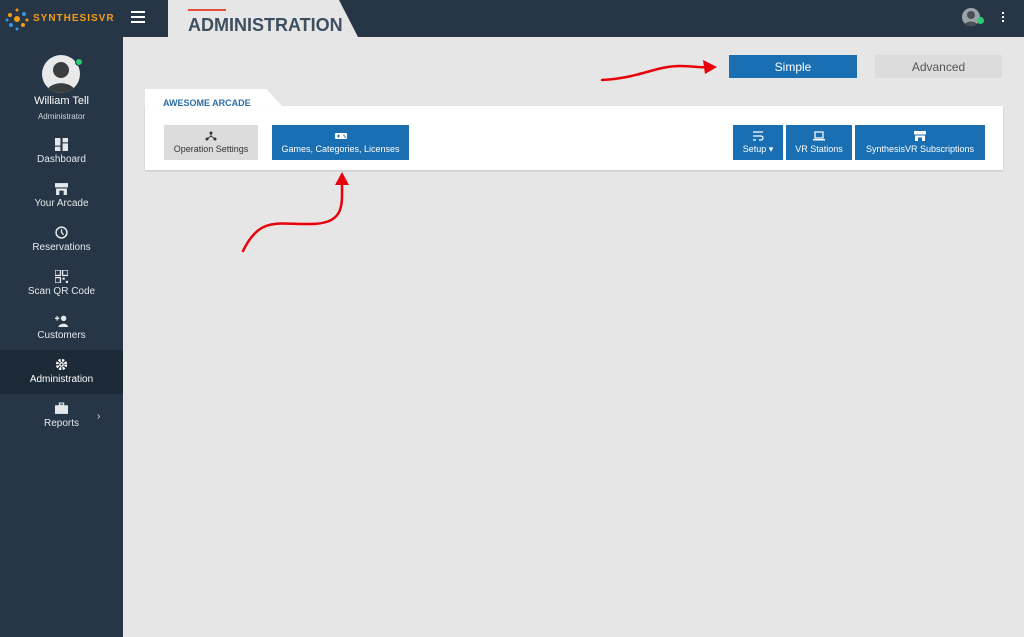  What do you see at coordinates (61, 321) in the screenshot?
I see `person-add-icon` at bounding box center [61, 321].